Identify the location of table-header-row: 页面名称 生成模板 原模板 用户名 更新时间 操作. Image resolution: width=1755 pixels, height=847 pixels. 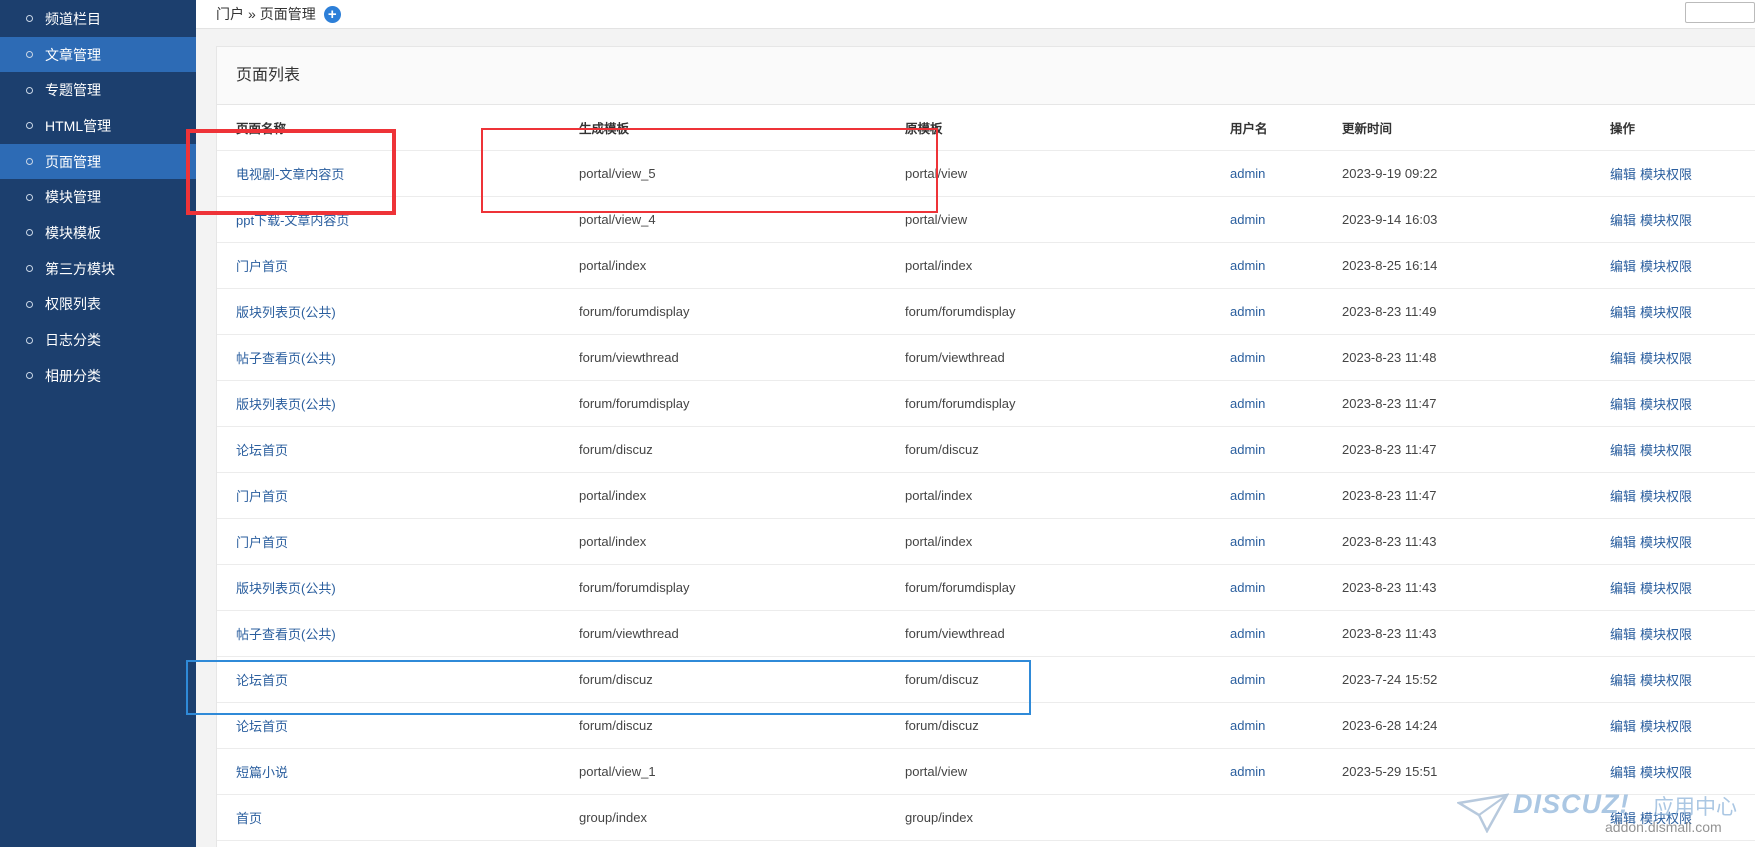
(986, 128).